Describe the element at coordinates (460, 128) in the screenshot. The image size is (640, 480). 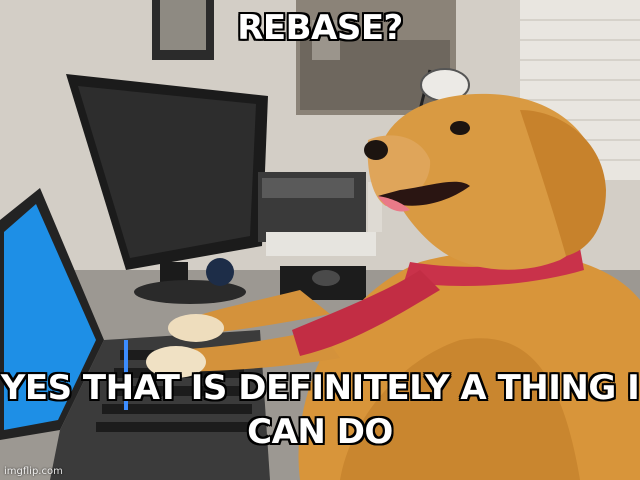
I see `dog-eye` at that location.